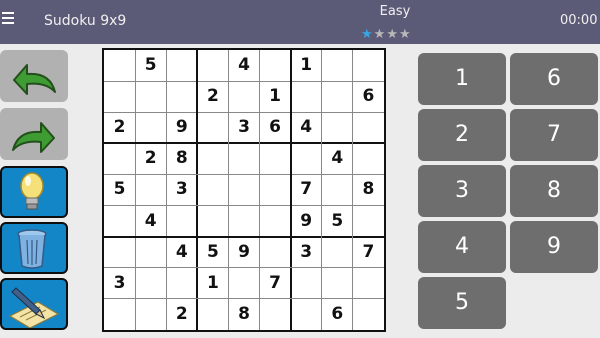  I want to click on number-key: 4, so click(462, 247).